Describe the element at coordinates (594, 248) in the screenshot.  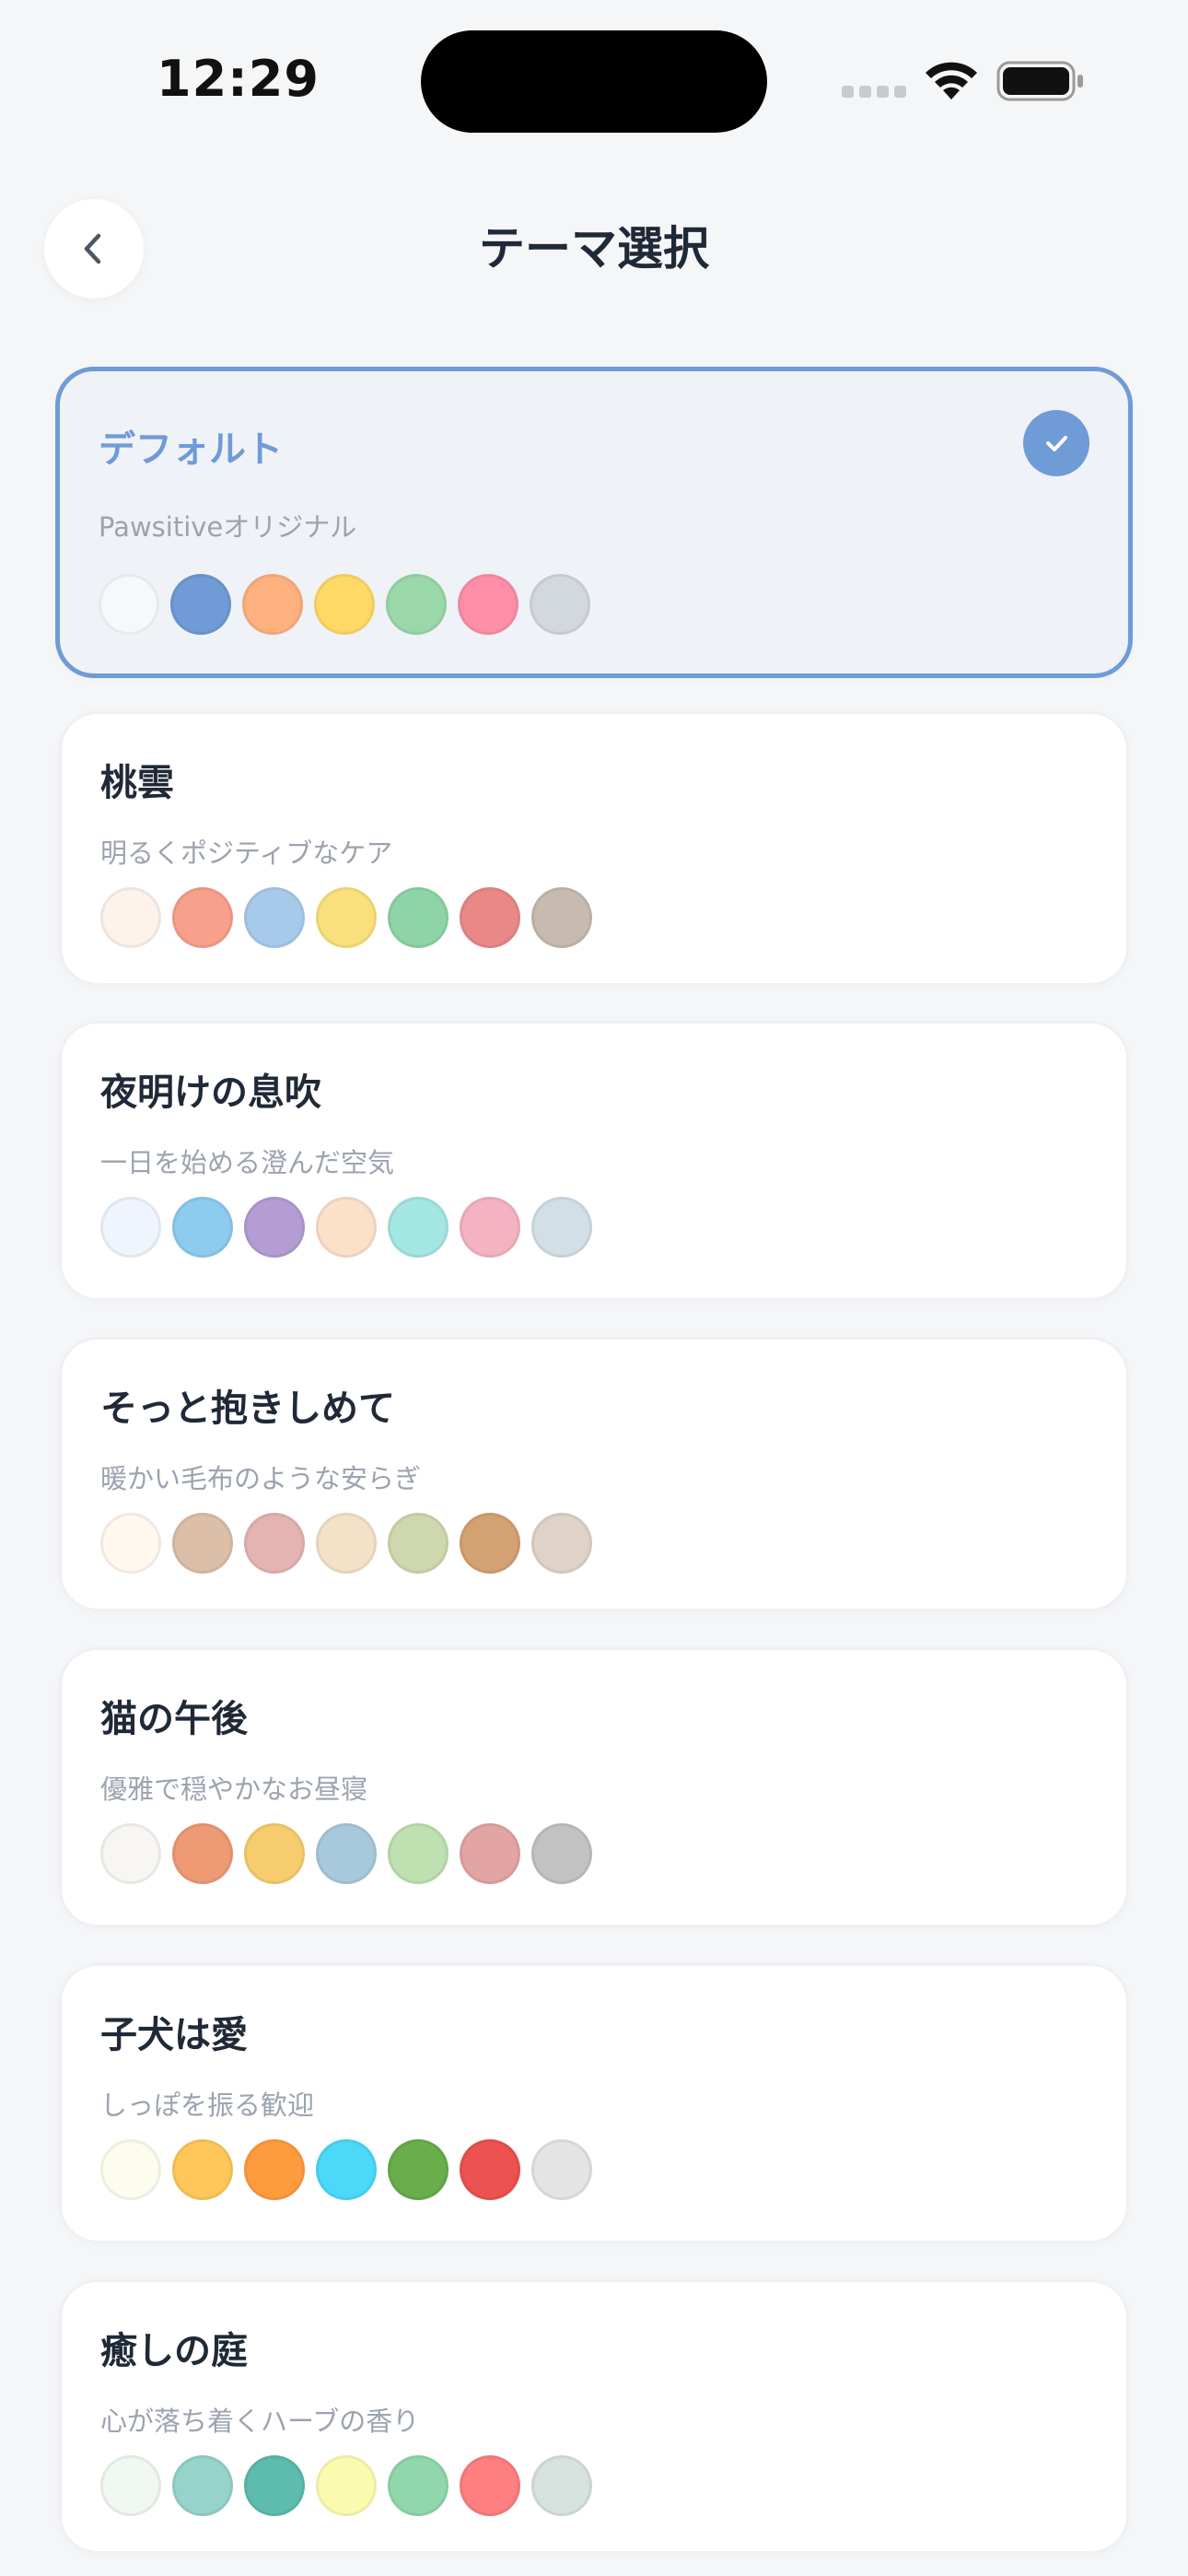
I see `page-title: テーマ選択` at that location.